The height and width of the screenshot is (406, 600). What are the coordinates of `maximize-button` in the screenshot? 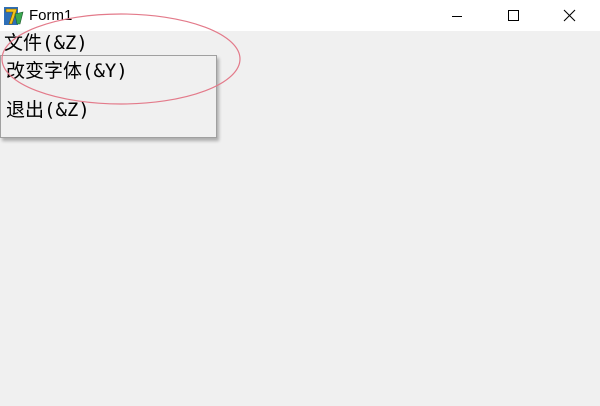 It's located at (513, 15).